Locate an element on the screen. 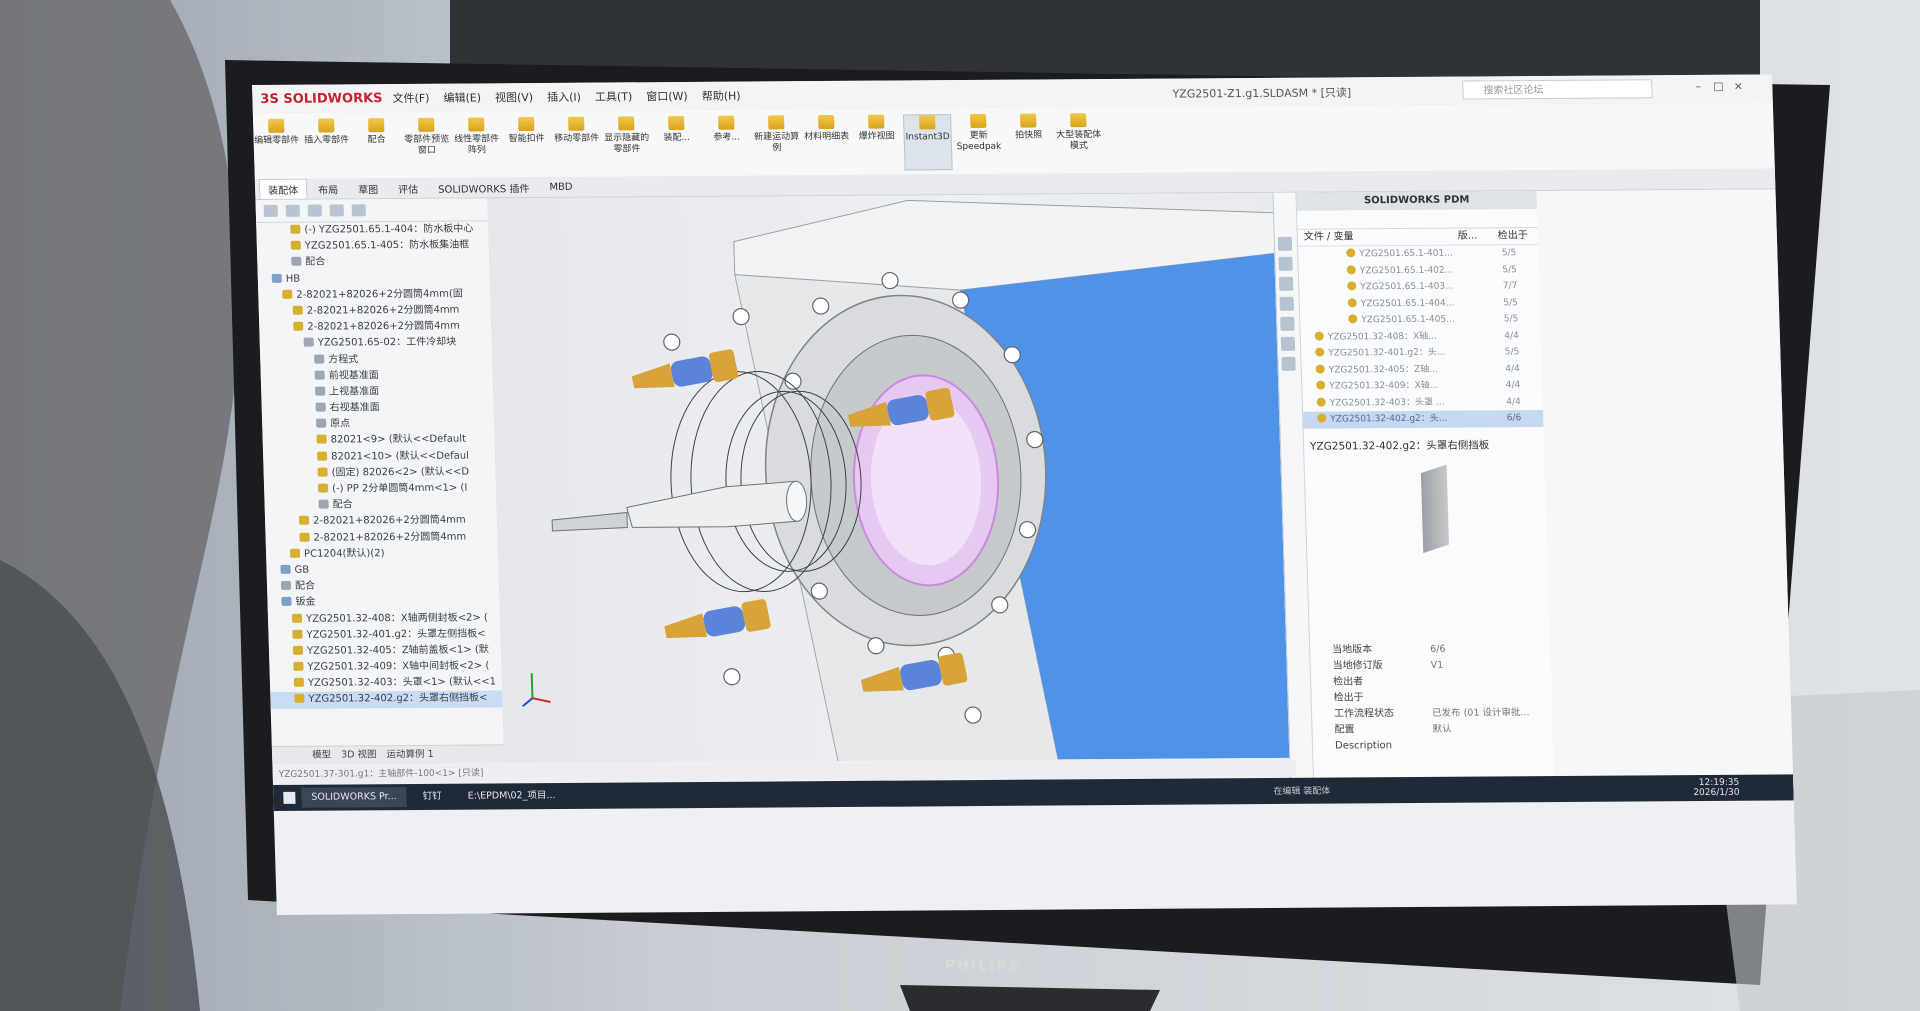  tree-node: 82021<9> (默认<<Default is located at coordinates (378, 441).